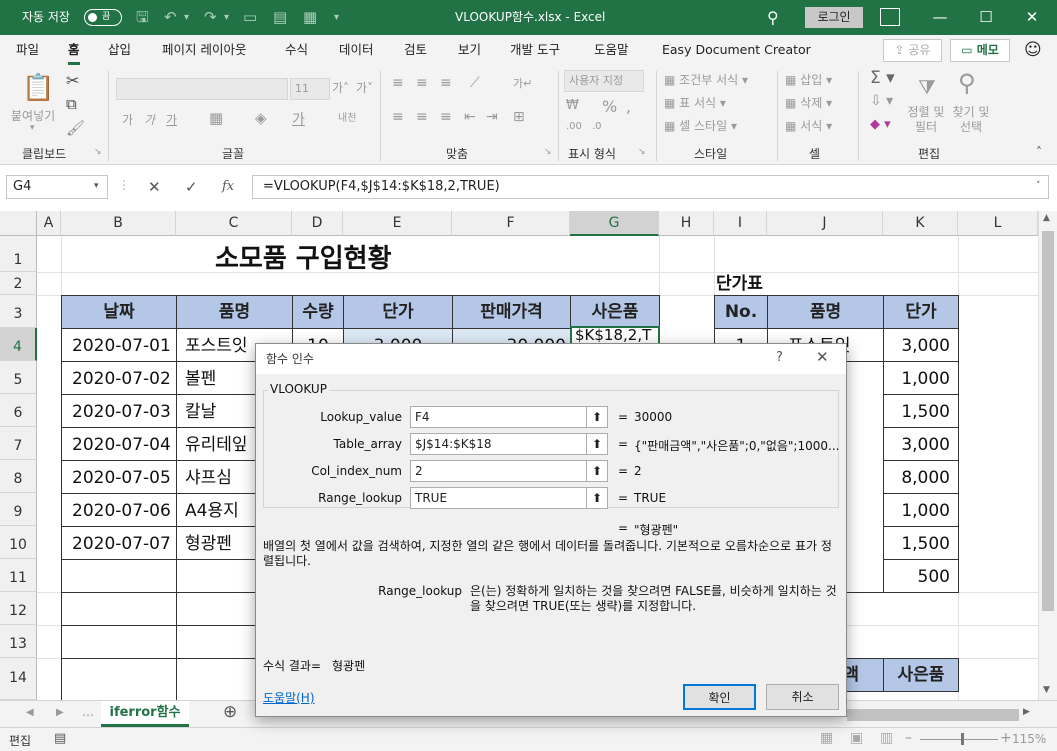 The height and width of the screenshot is (751, 1057). Describe the element at coordinates (422, 83) in the screenshot. I see `align-middle-icon: ≡` at that location.